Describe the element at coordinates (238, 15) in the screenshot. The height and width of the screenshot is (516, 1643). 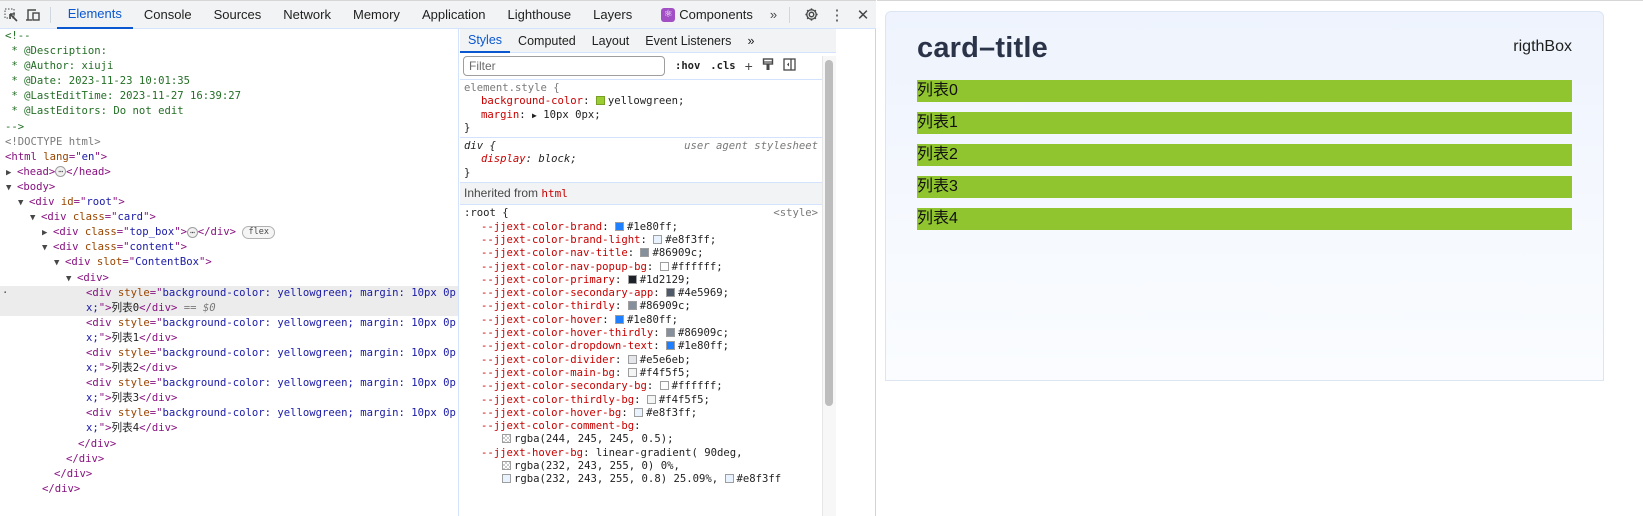
I see `tab-sources: Sources` at that location.